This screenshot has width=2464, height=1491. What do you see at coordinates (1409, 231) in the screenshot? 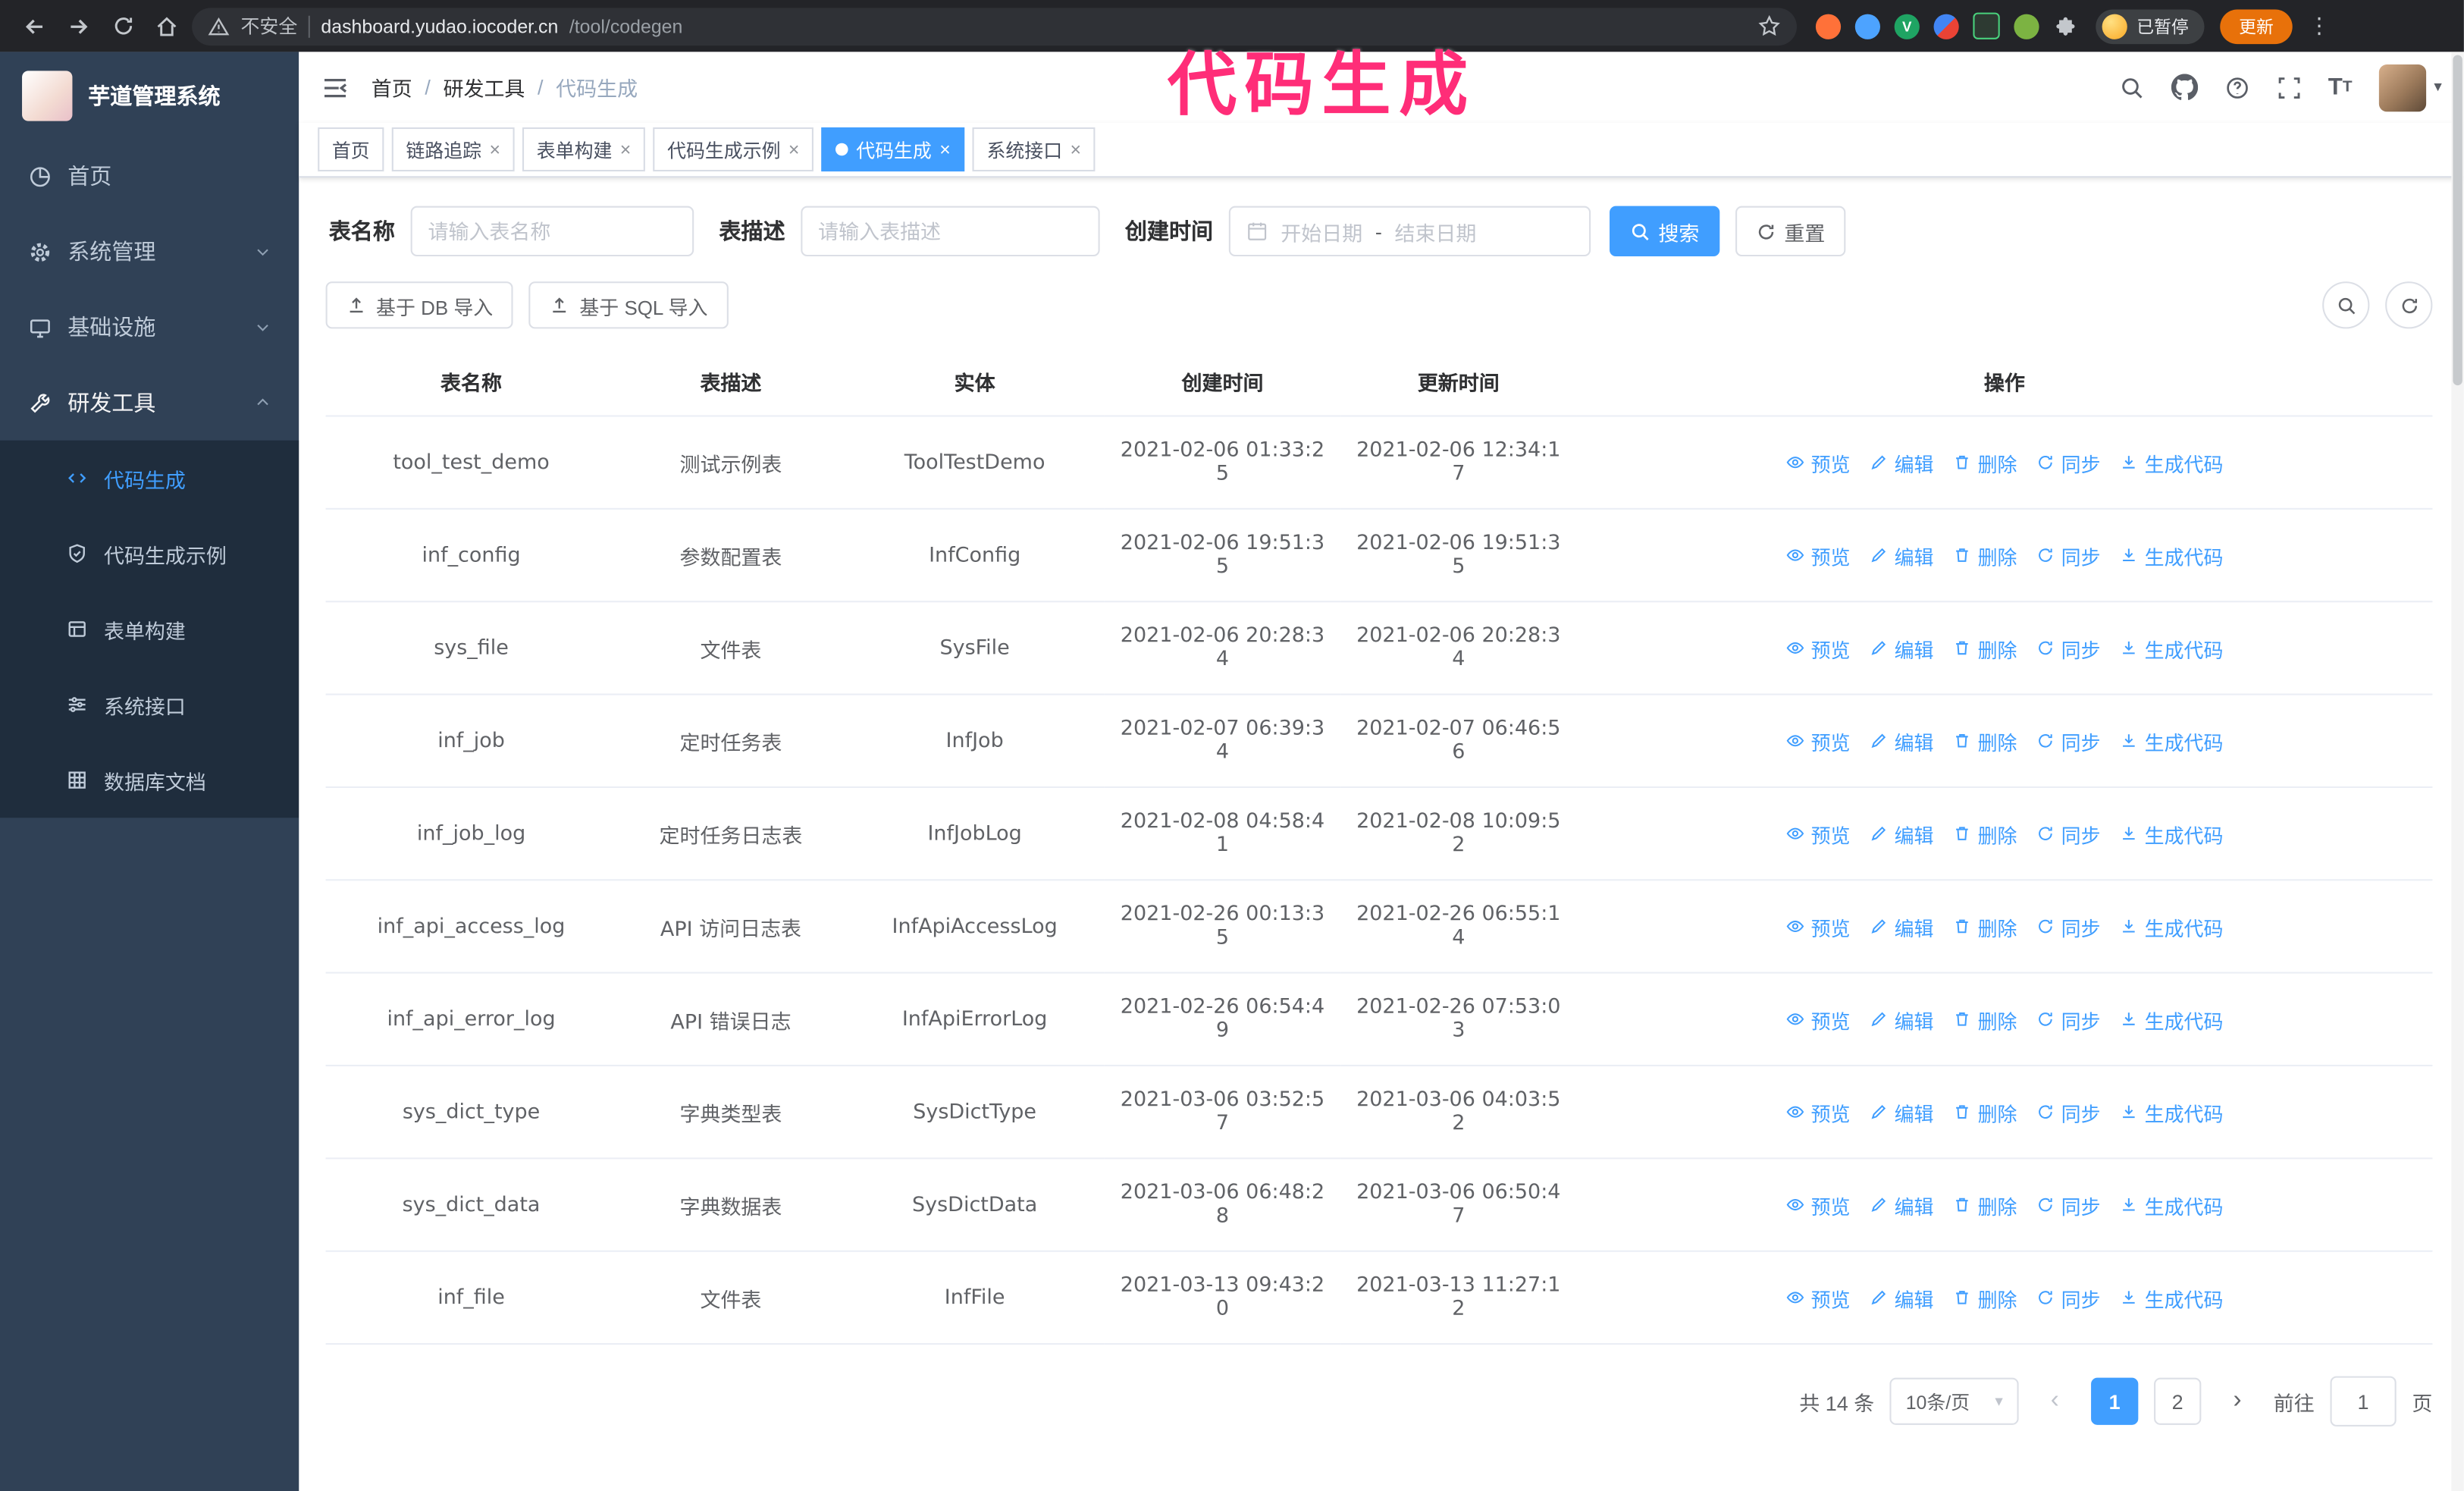
I see `date-range-picker: 开始日期 - 结束日期` at bounding box center [1409, 231].